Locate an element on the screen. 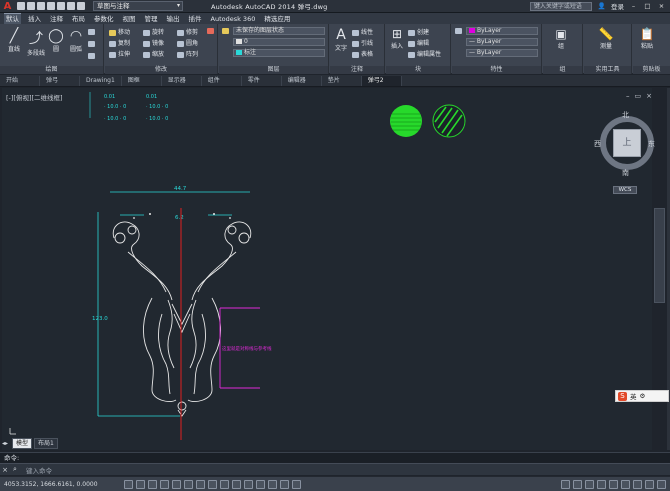  polyline-button: ⤴ 多段线 is located at coordinates (36, 42).